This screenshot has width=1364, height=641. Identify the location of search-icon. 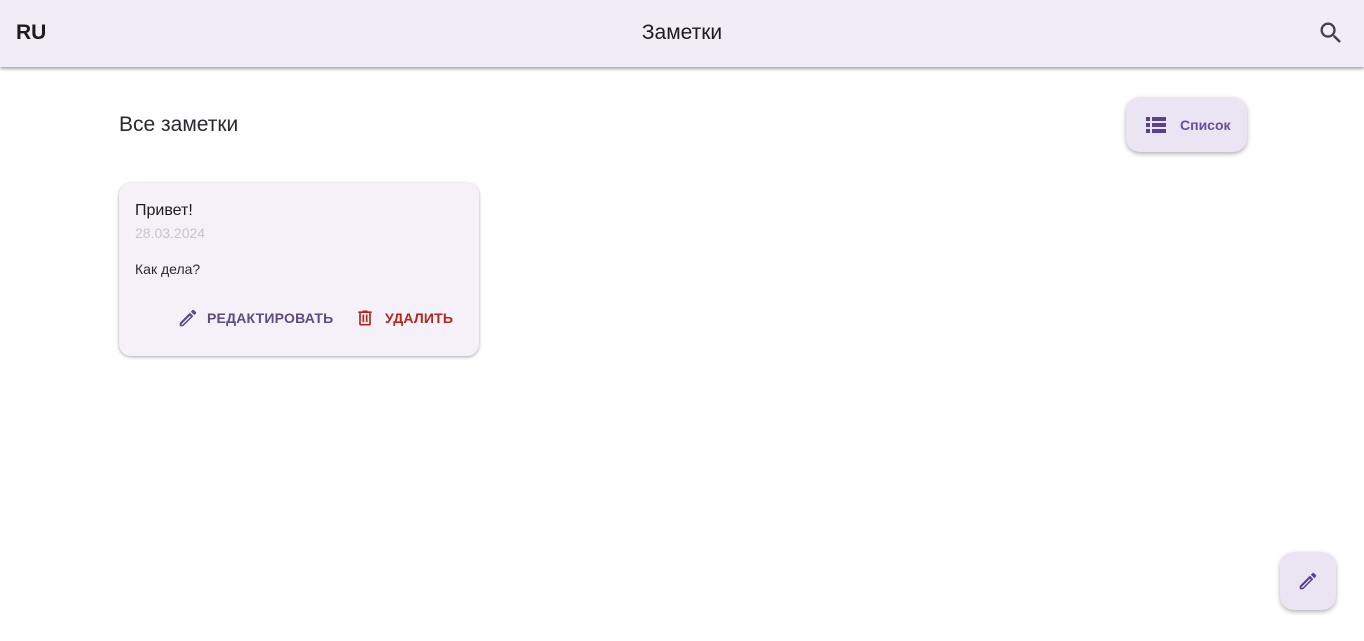
(1330, 32).